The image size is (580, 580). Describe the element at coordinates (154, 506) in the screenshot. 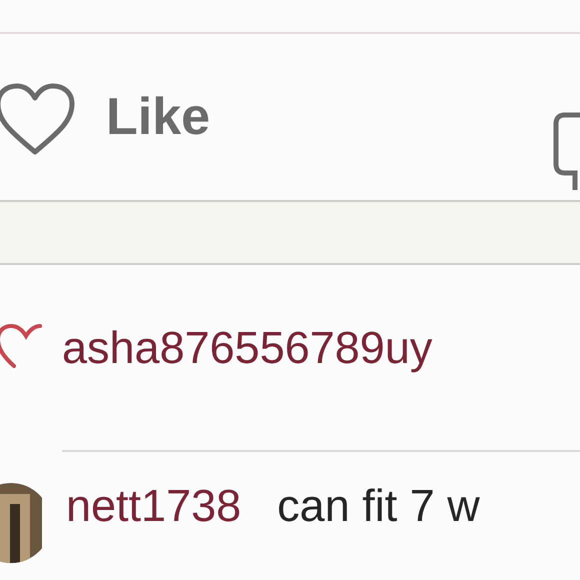

I see `username-link: nett1738` at that location.